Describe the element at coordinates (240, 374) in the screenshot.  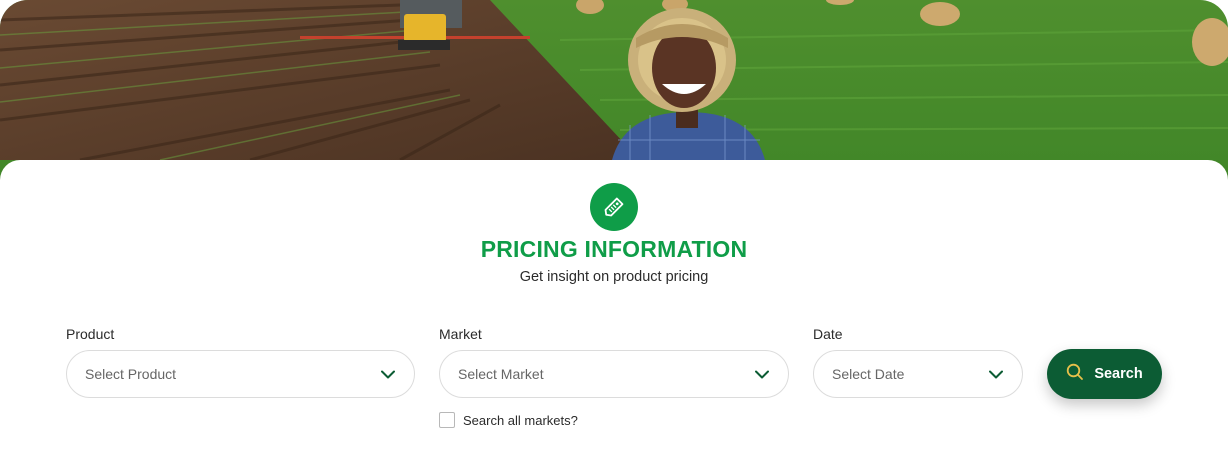
I see `product-select: Select Product` at that location.